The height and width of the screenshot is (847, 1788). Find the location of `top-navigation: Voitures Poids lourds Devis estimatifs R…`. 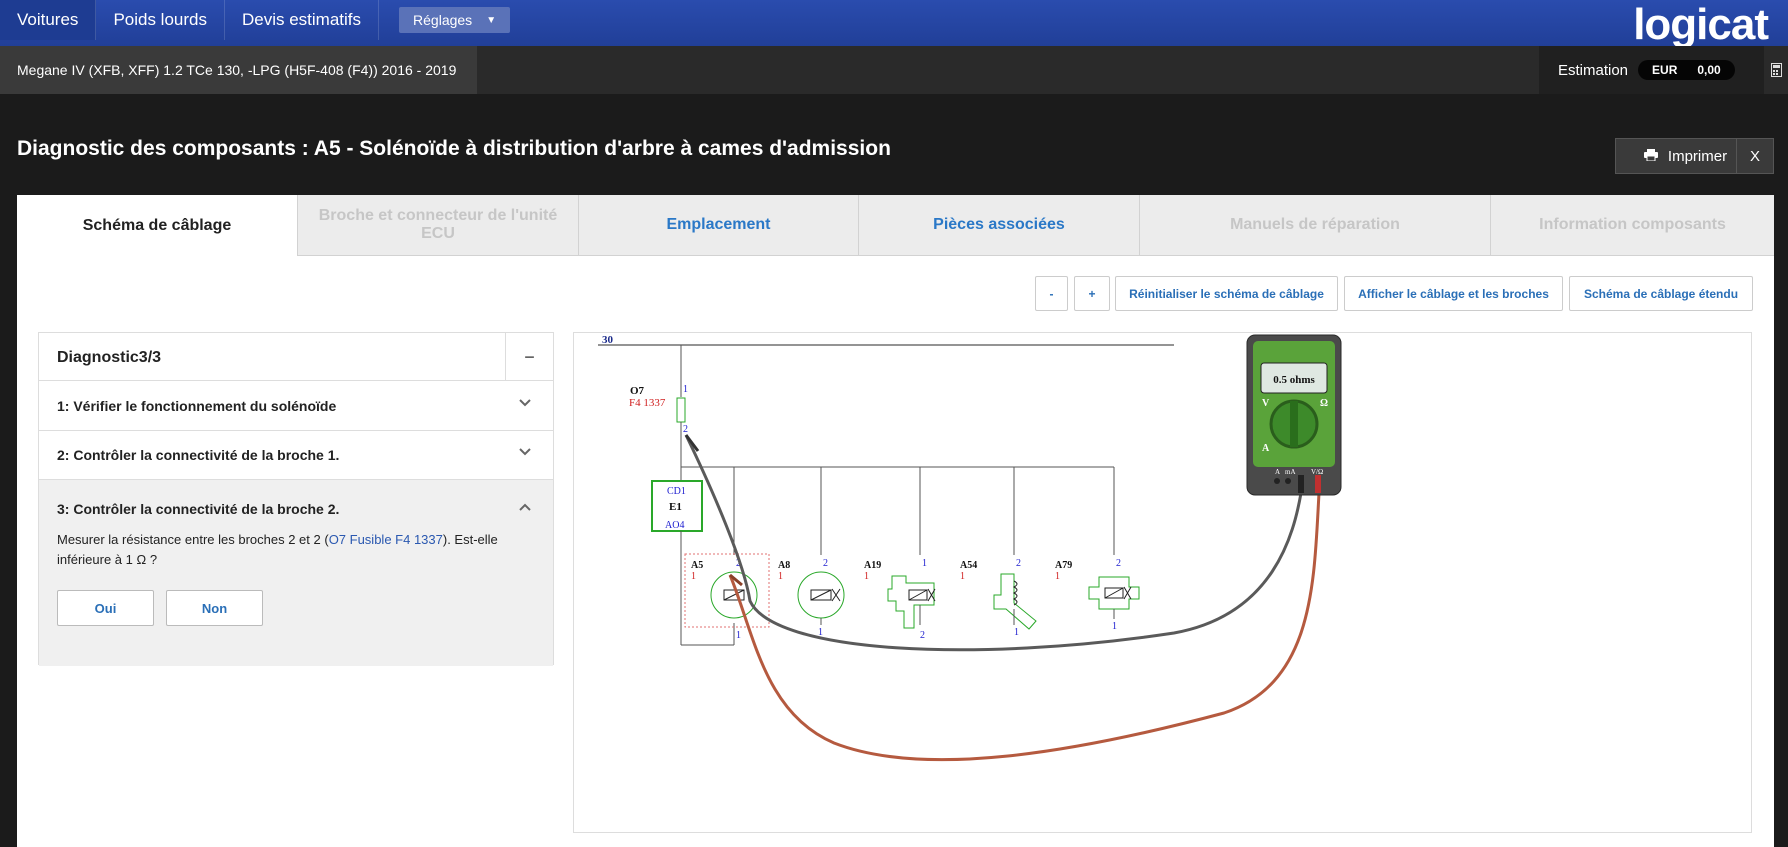

top-navigation: Voitures Poids lourds Devis estimatifs R… is located at coordinates (894, 23).